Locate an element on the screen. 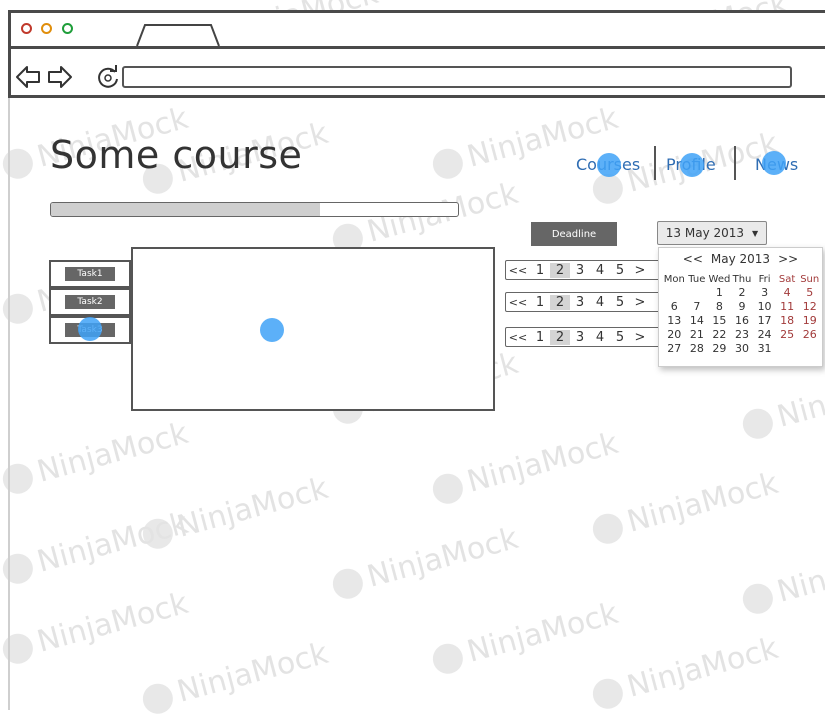 This screenshot has width=825, height=719. calendar-day: 10 is located at coordinates (764, 306).